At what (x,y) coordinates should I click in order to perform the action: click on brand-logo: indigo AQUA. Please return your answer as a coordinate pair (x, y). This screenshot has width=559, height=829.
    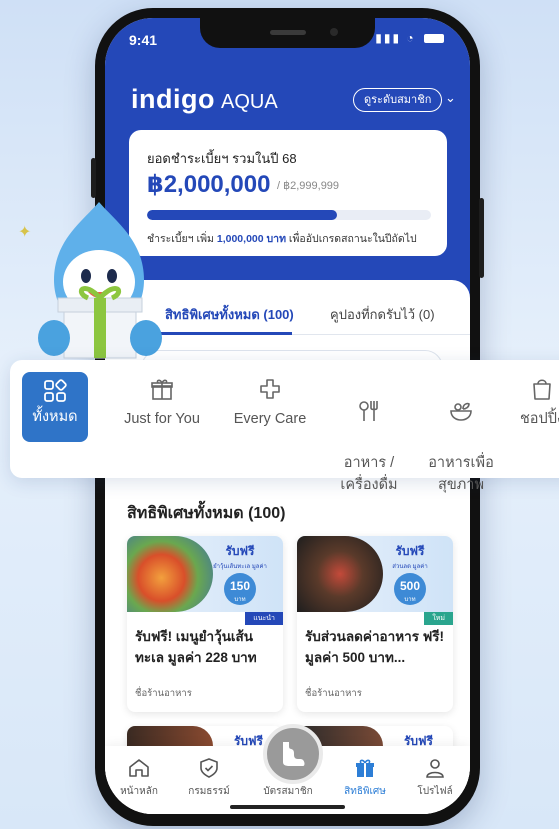
    Looking at the image, I should click on (204, 99).